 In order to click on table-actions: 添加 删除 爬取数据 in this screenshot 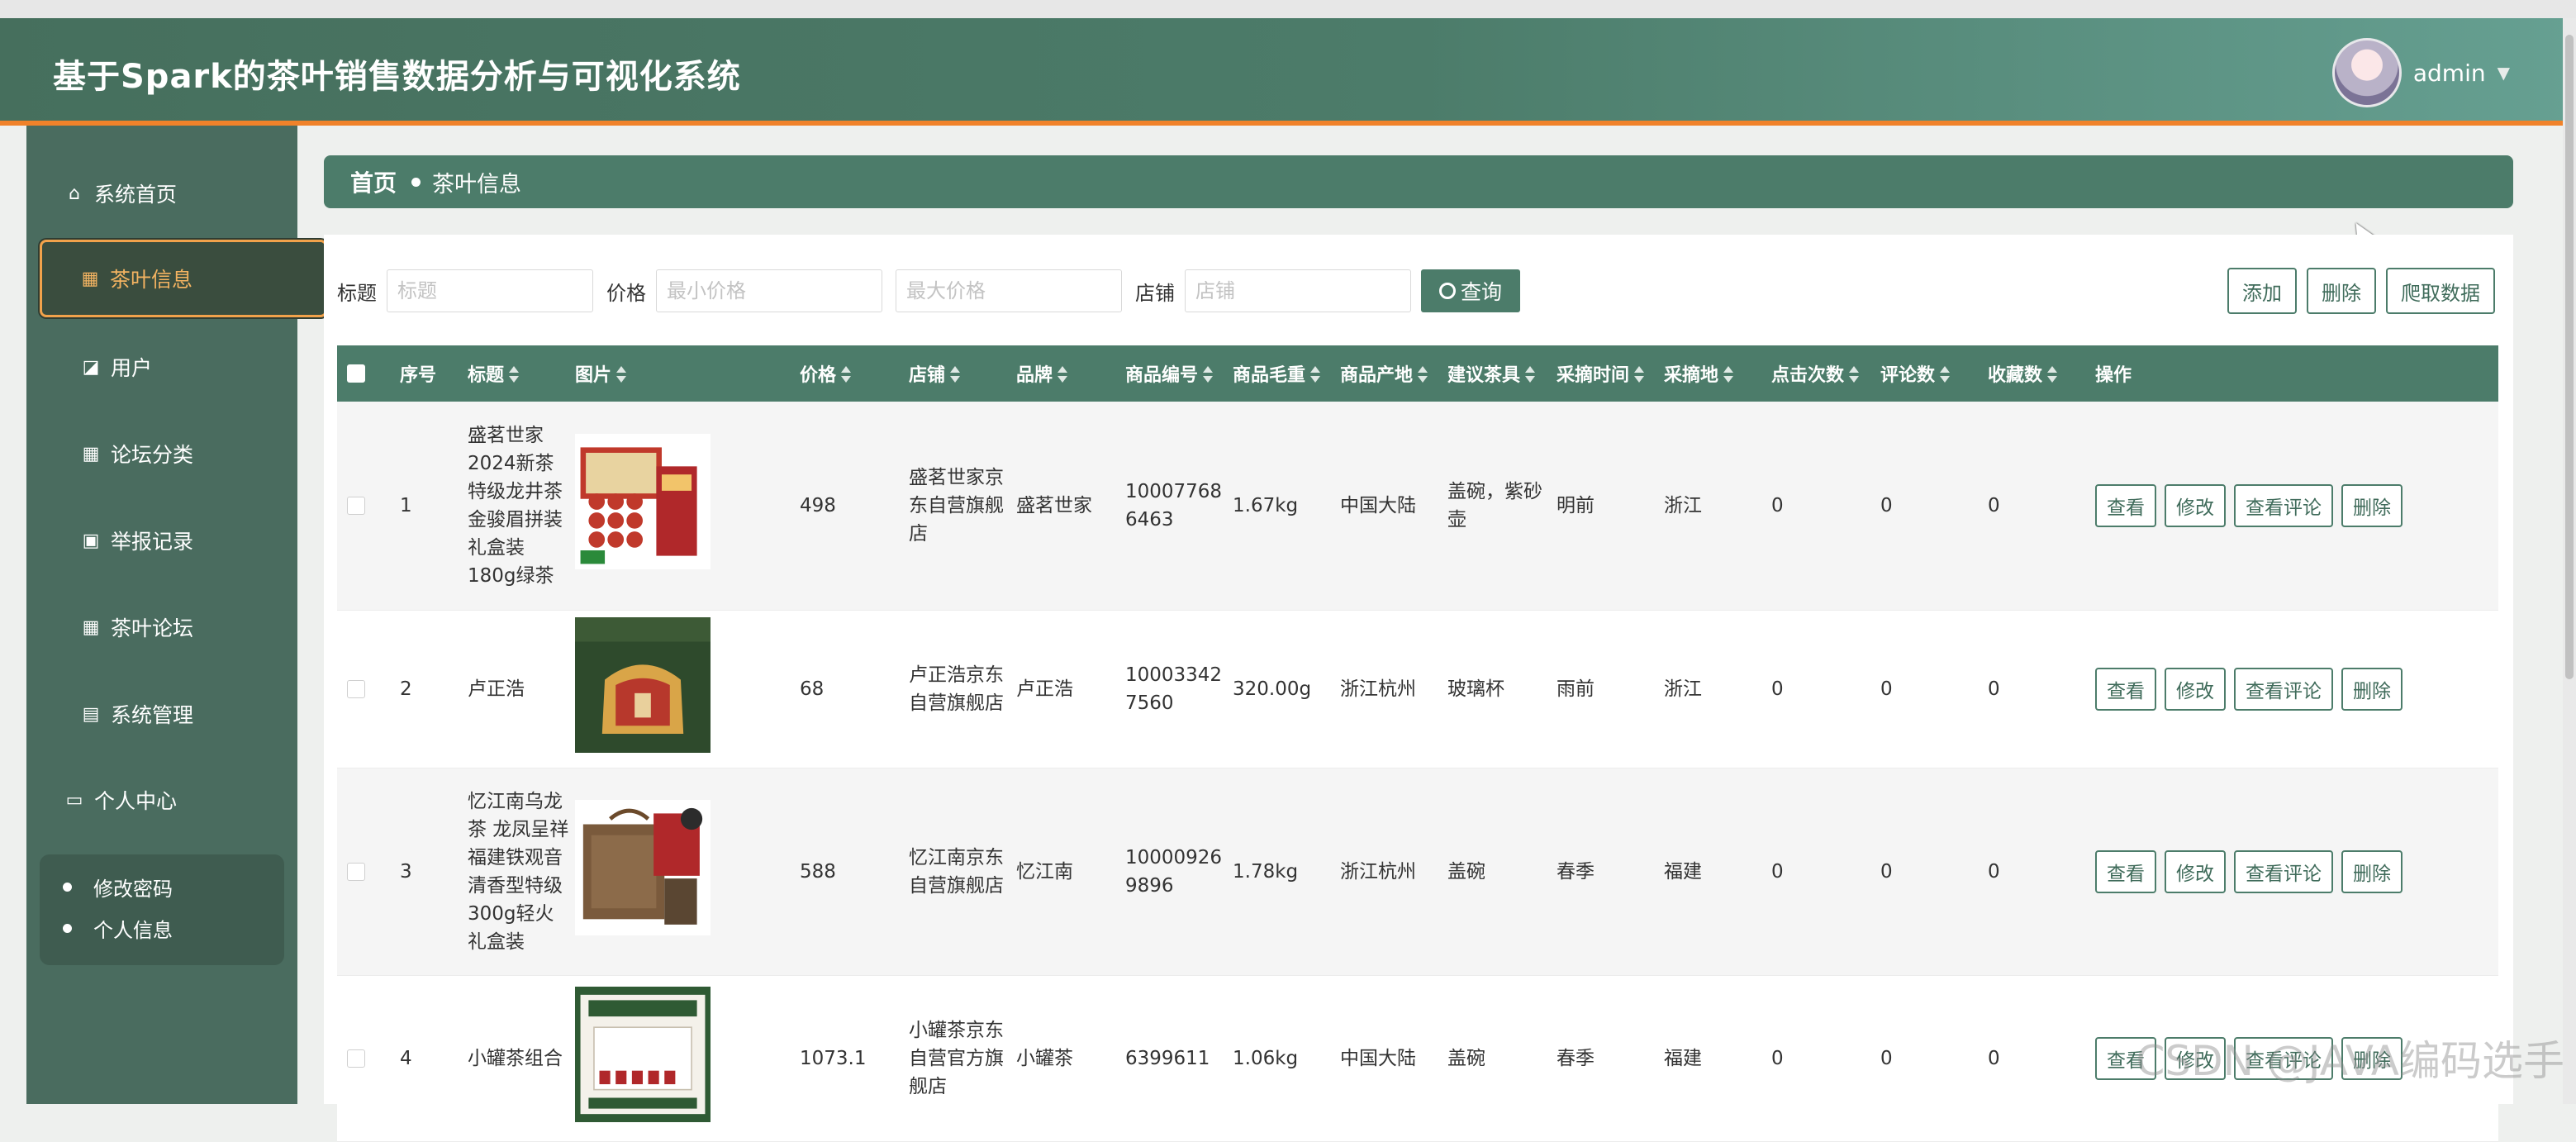, I will do `click(2361, 291)`.